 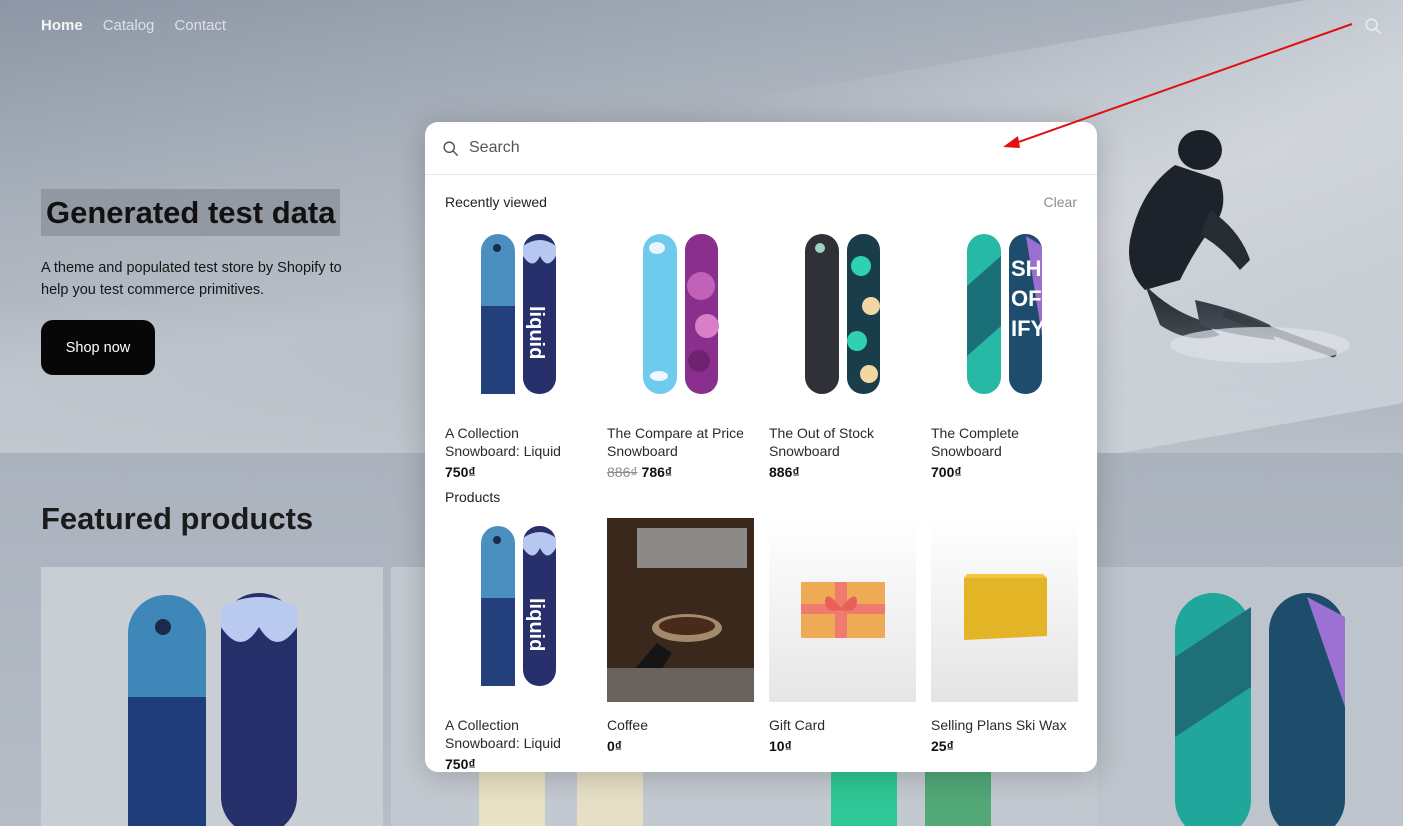 I want to click on recently-viewed-heading: Recently viewed, so click(x=496, y=202).